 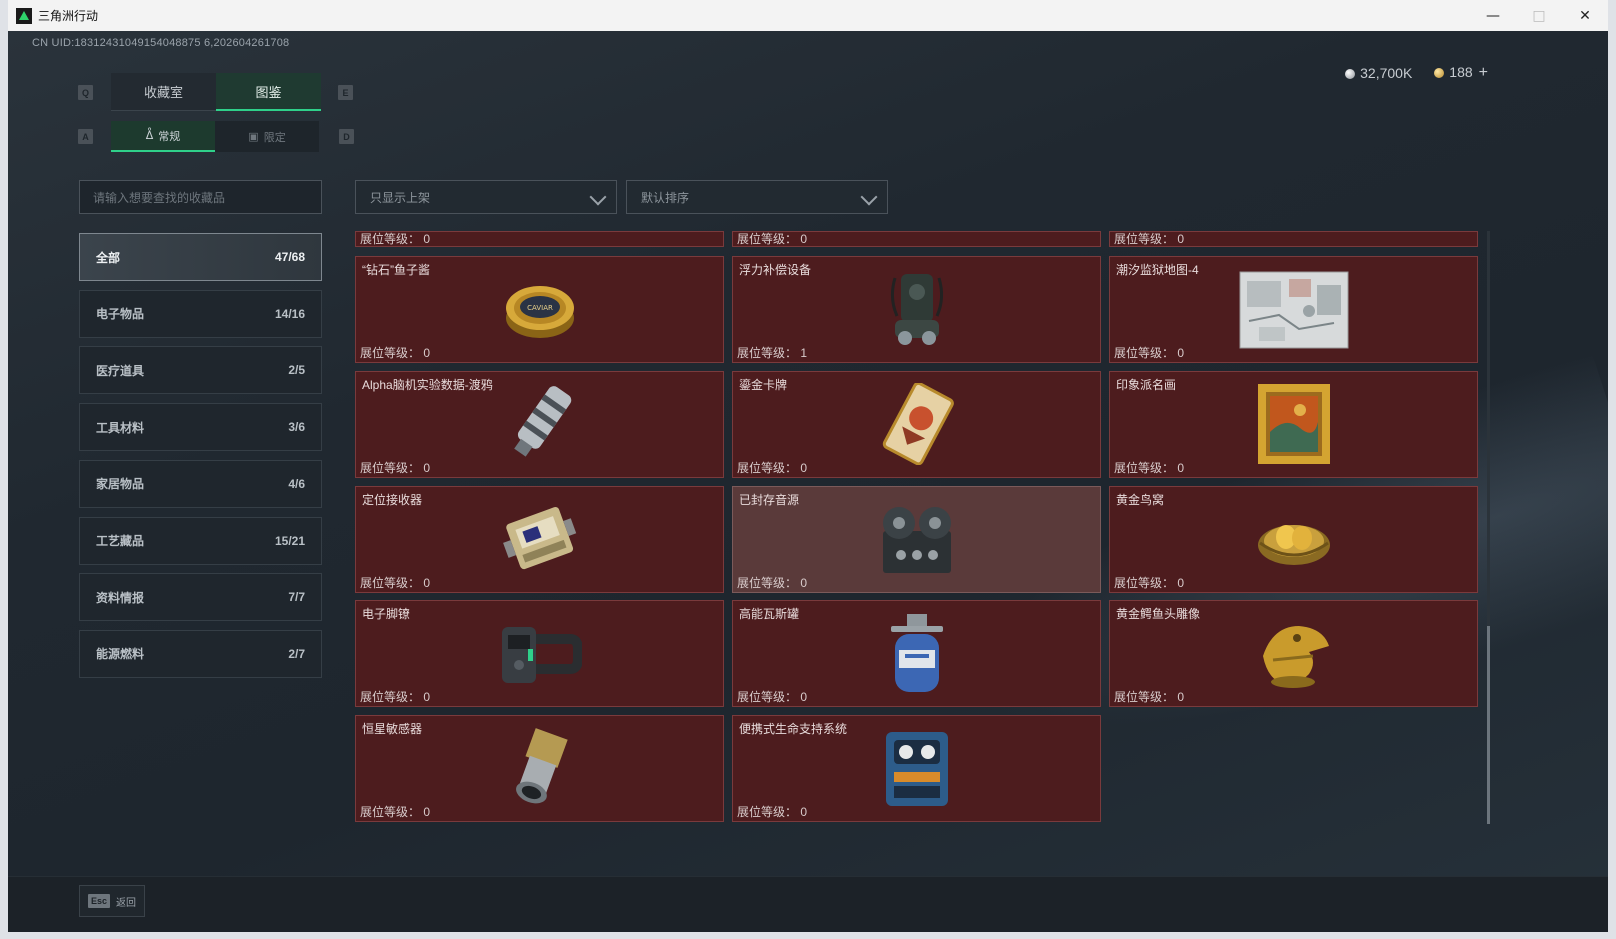 What do you see at coordinates (1416, 73) in the screenshot?
I see `currency-bar: 32,700K 188 +` at bounding box center [1416, 73].